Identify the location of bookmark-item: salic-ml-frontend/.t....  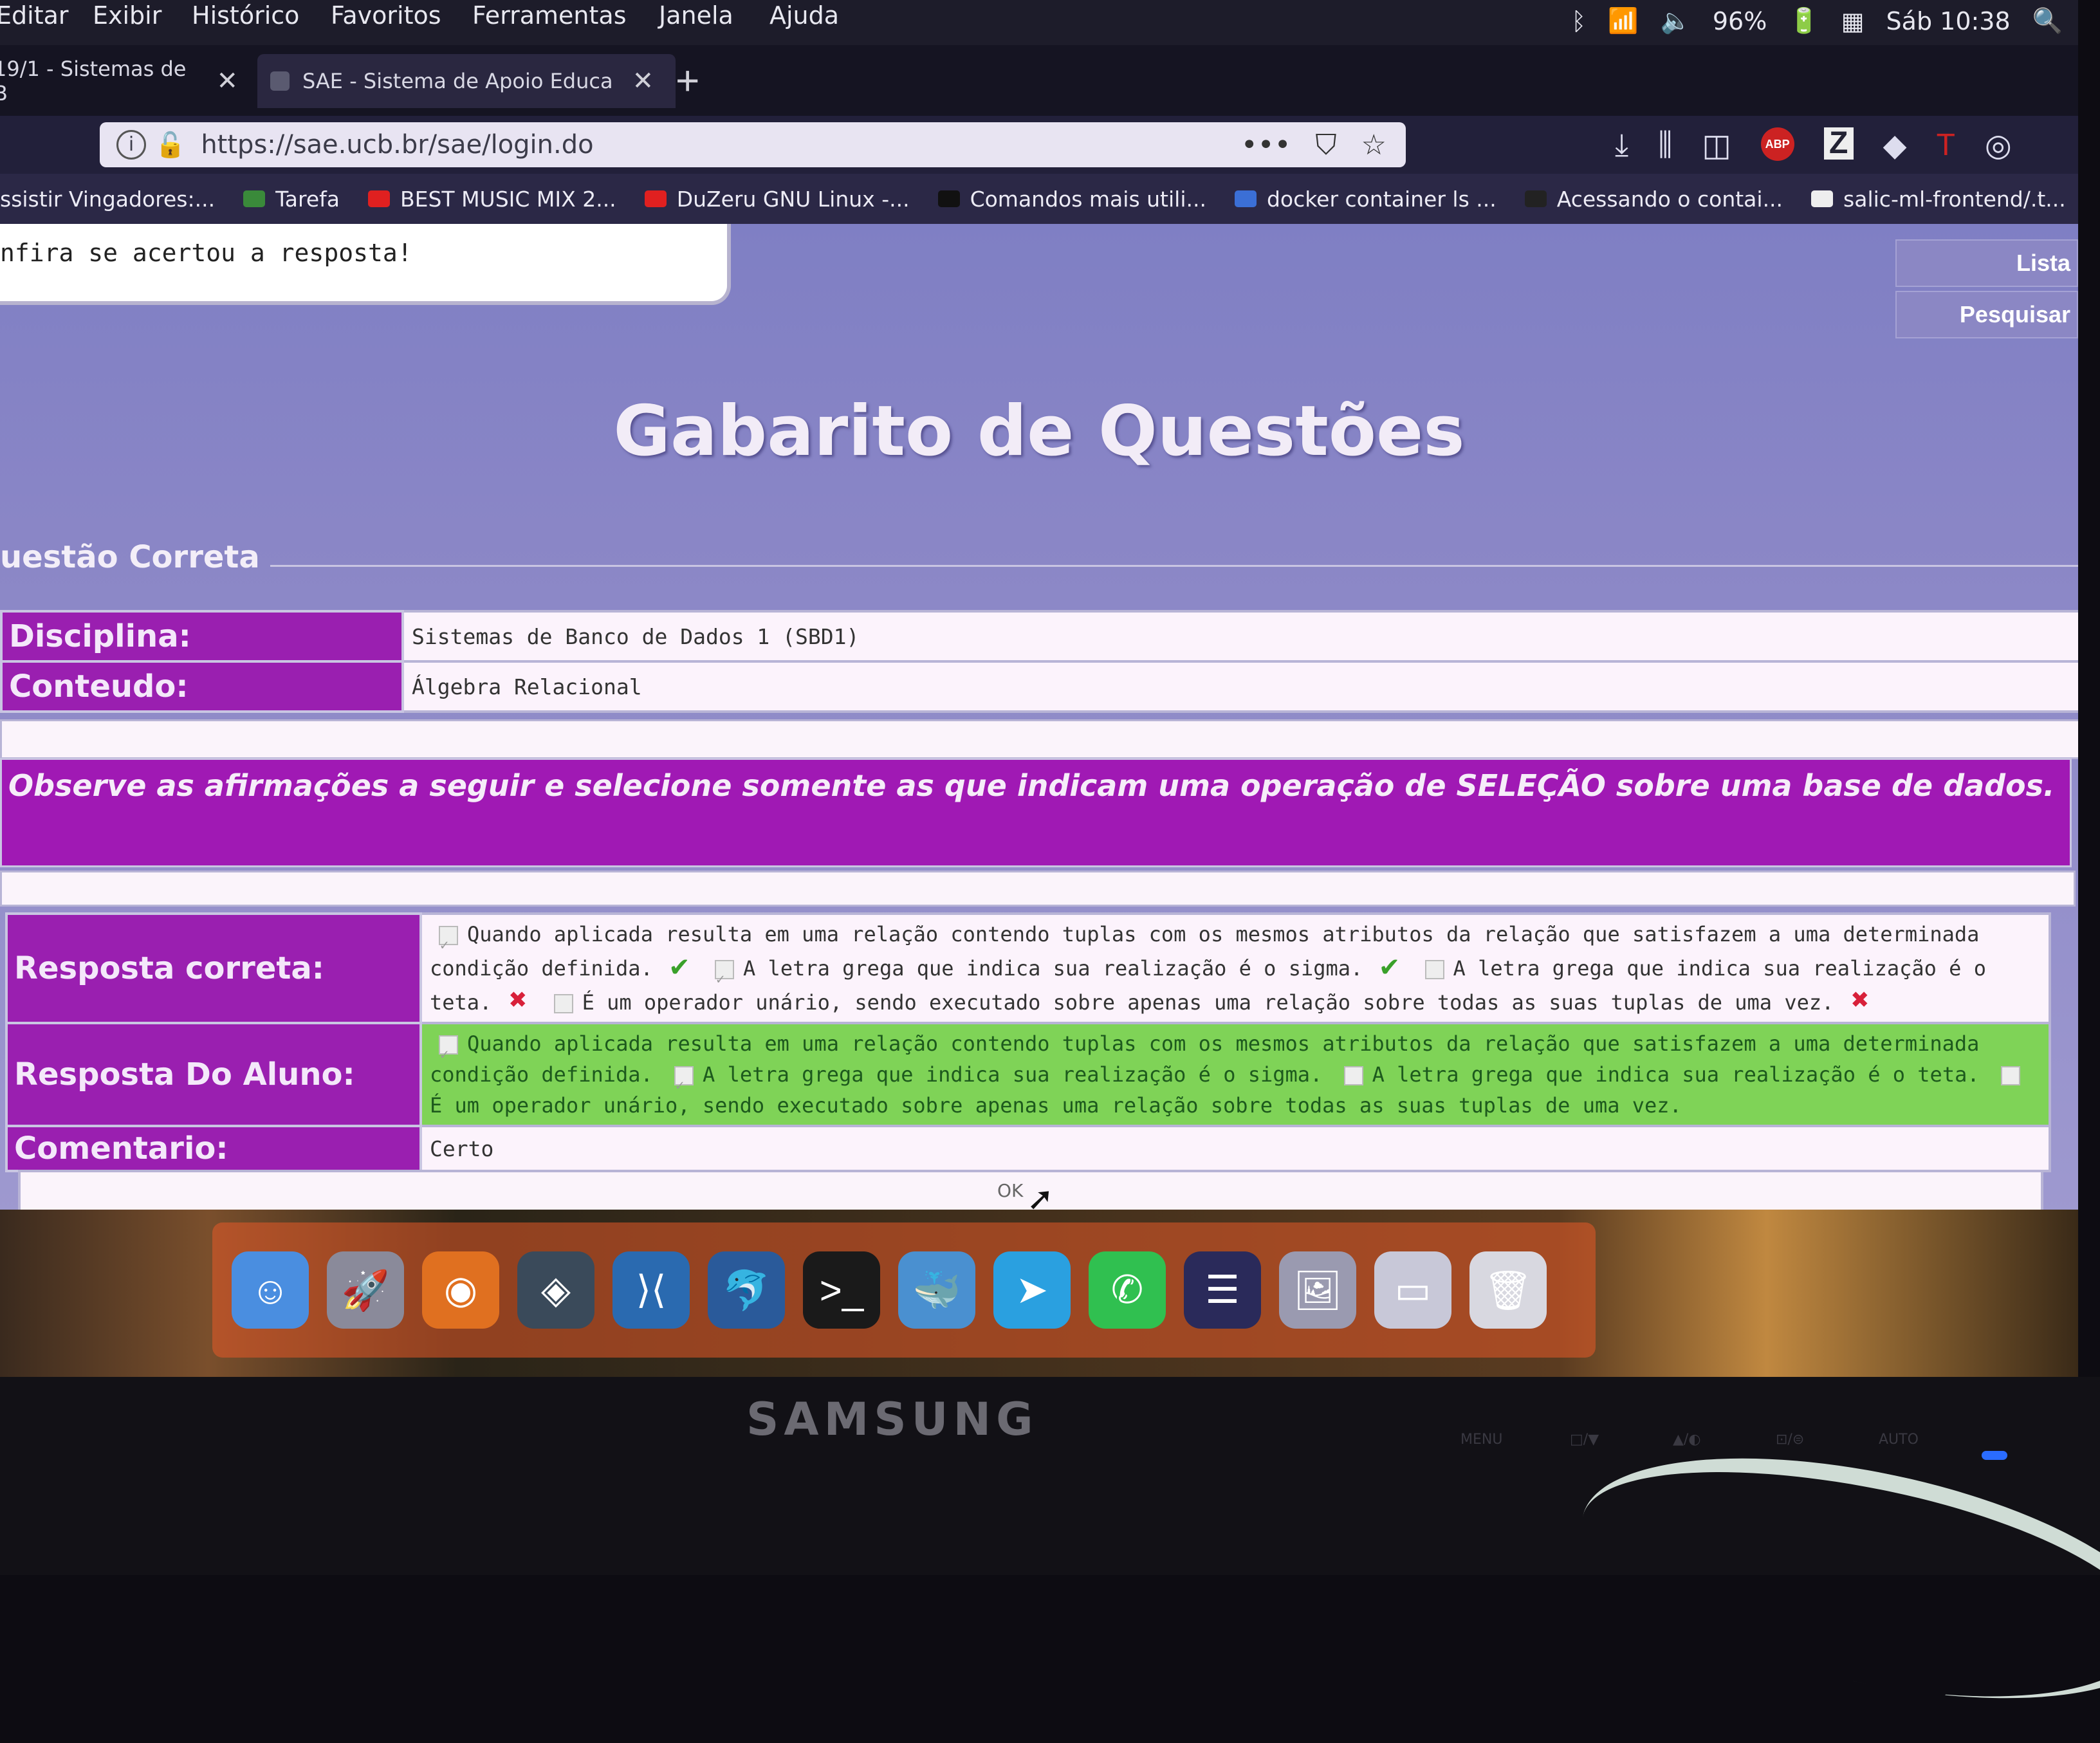
(1938, 199).